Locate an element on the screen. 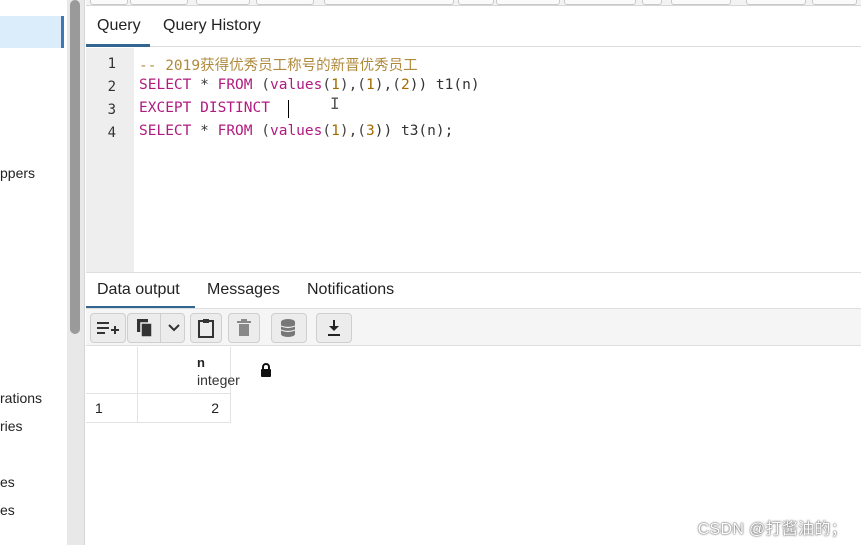 This screenshot has width=861, height=545. tab-messages: Messages is located at coordinates (243, 290).